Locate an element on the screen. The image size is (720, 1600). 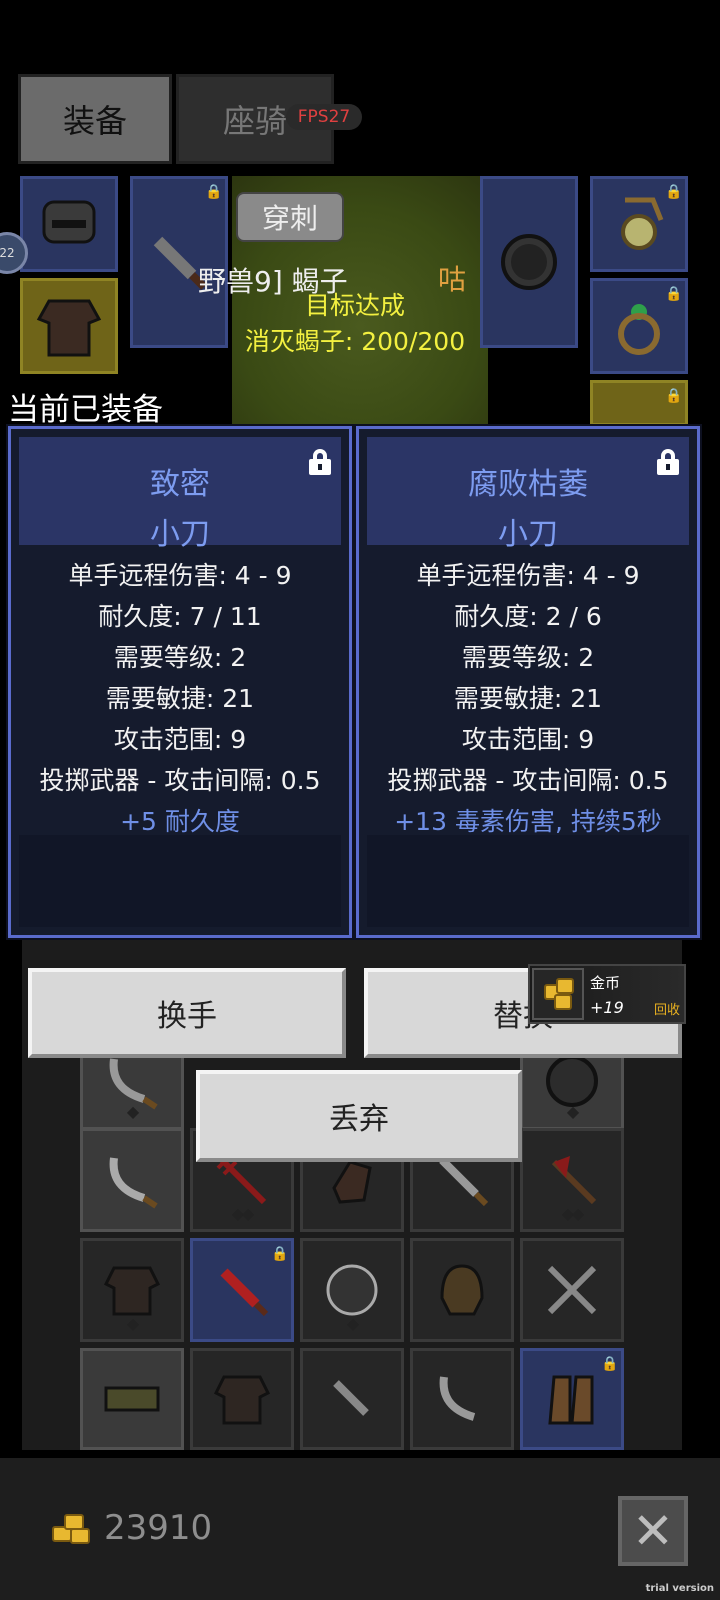
belt-icon is located at coordinates (132, 1399).